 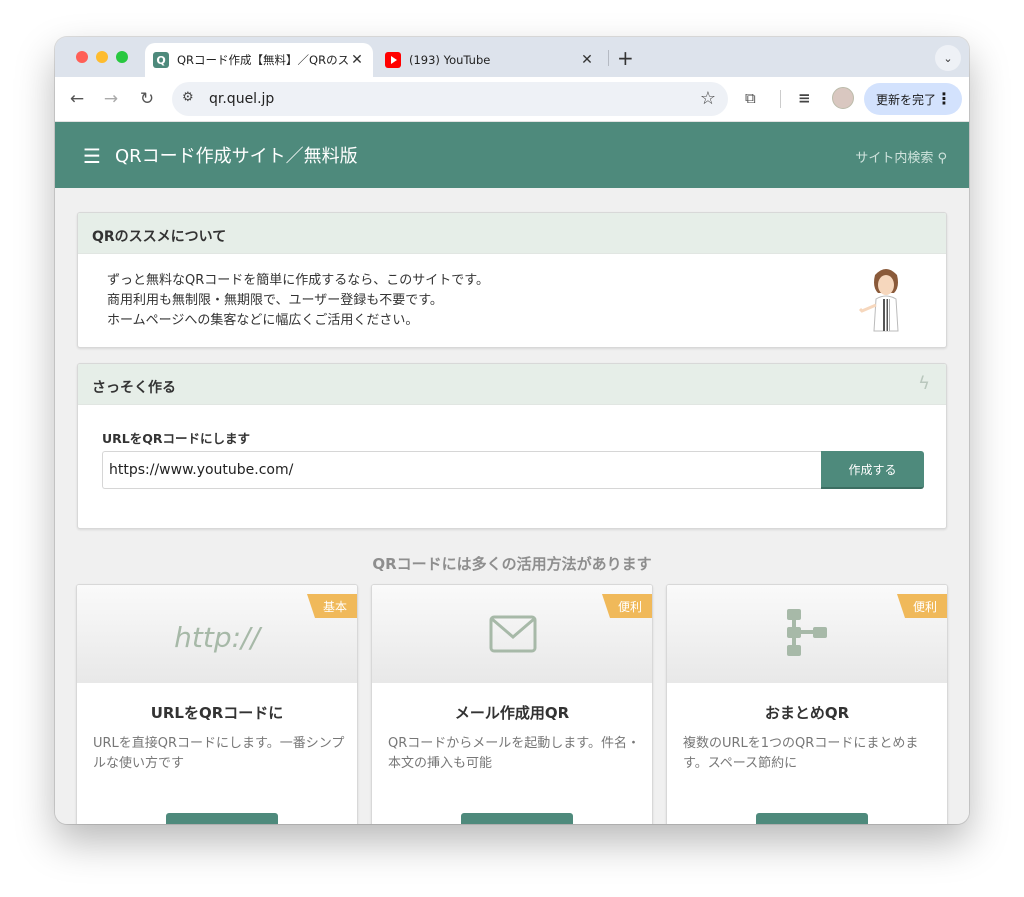 I want to click on feature-card-image: 基本 http://, so click(x=217, y=634).